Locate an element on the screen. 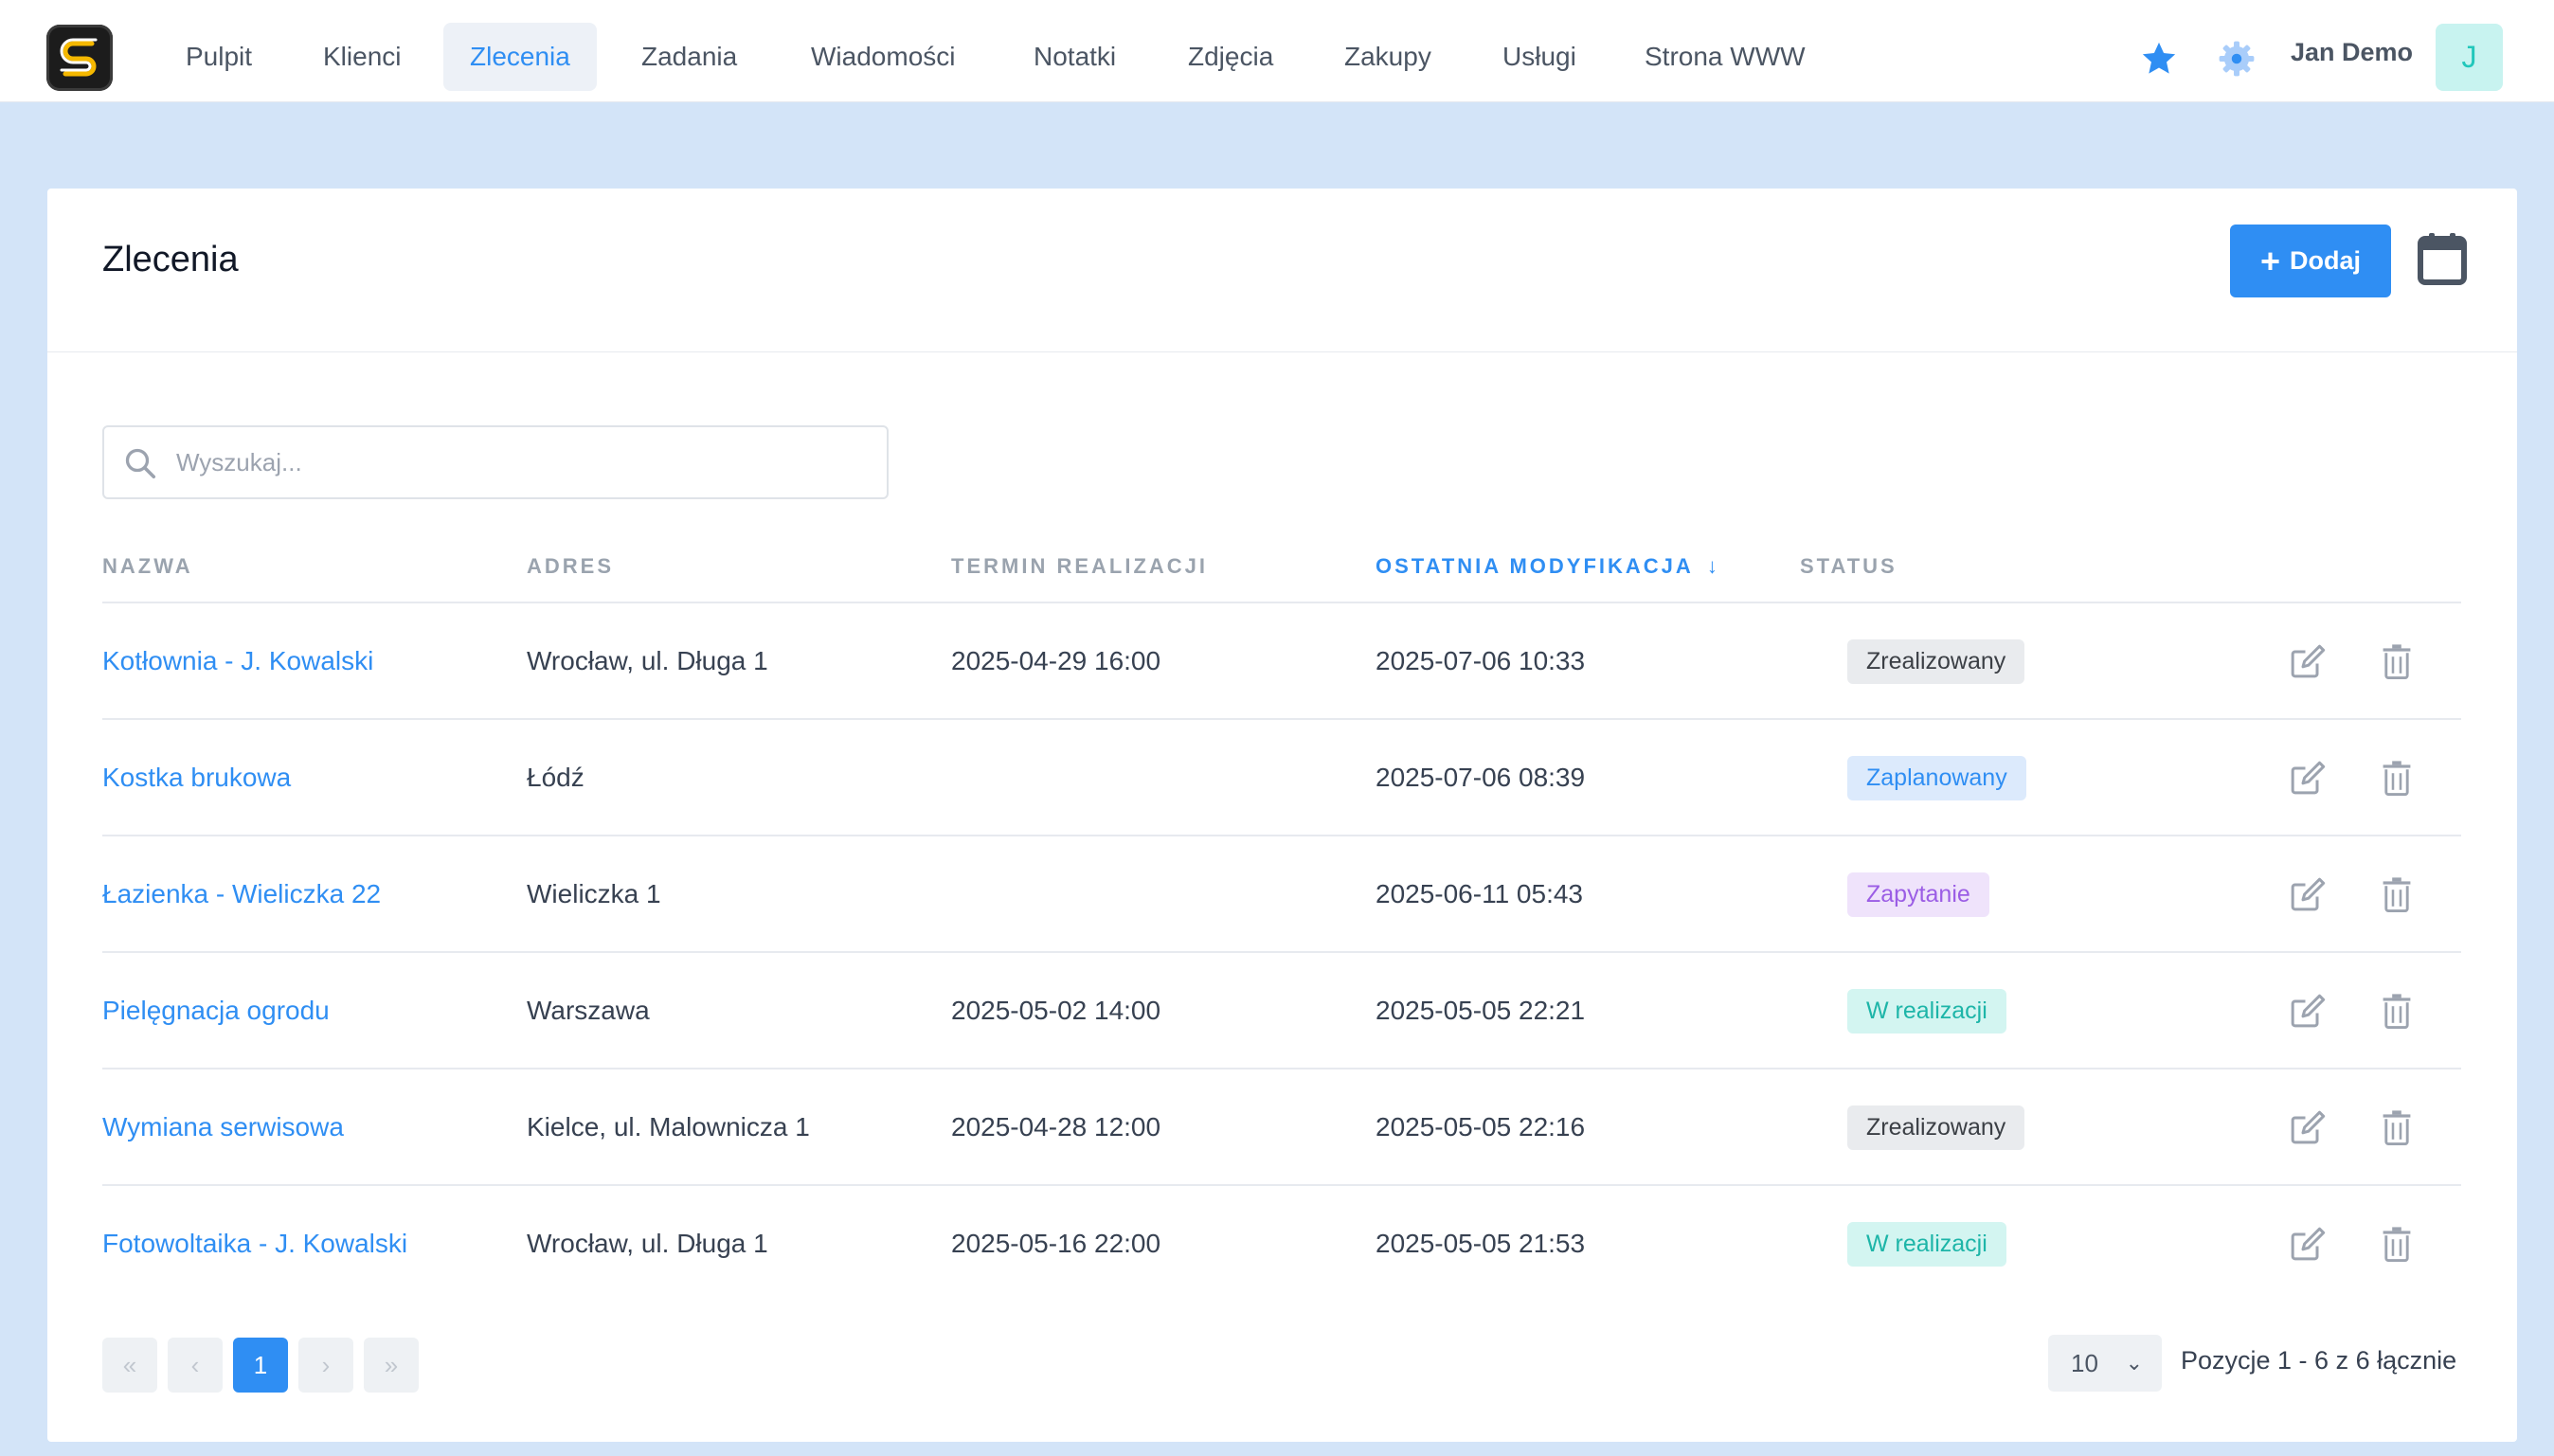  nav-item-zdjecia: Zdjęcia is located at coordinates (1230, 57).